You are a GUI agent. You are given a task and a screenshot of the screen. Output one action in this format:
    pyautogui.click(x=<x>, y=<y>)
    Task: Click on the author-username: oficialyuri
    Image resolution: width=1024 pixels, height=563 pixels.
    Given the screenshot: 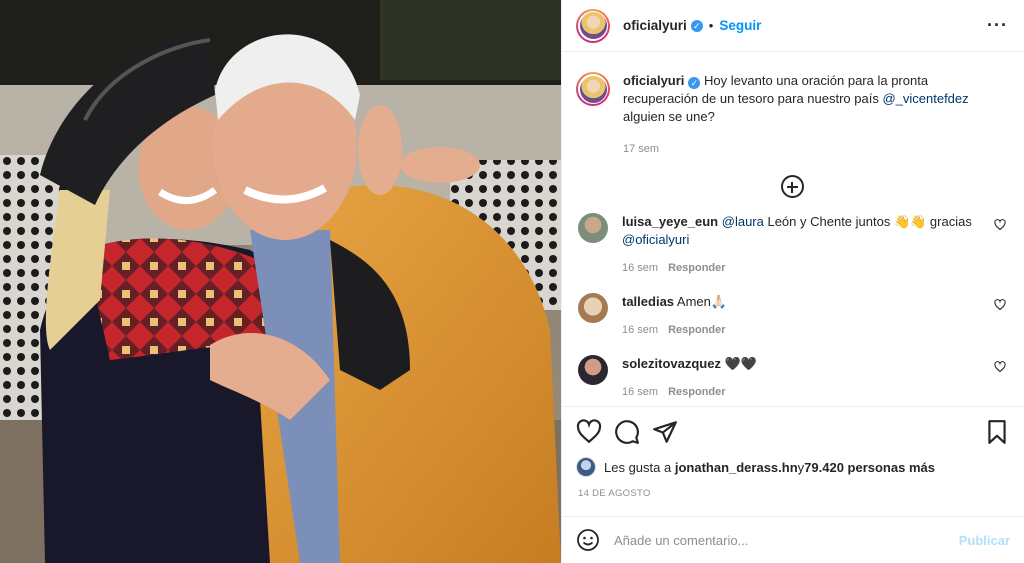 What is the action you would take?
    pyautogui.click(x=655, y=25)
    